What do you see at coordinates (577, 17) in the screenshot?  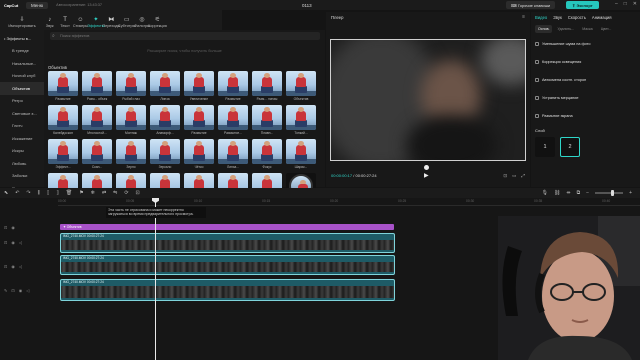 I see `tab-speed: Скорость` at bounding box center [577, 17].